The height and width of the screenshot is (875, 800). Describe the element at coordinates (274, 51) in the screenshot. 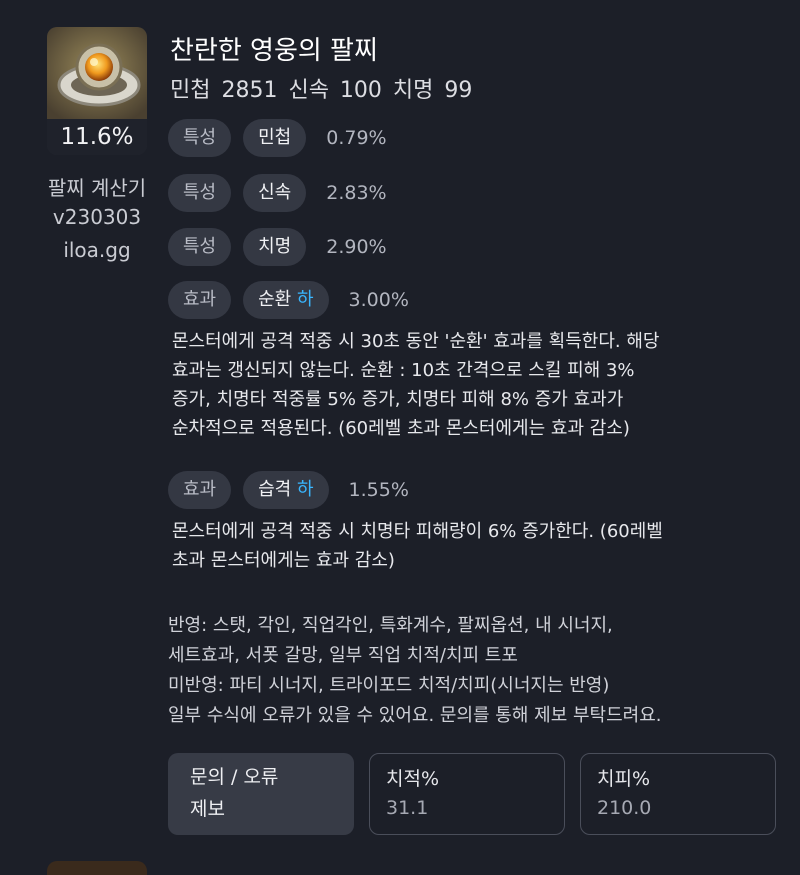

I see `item-name: 찬란한 영웅의 팔찌` at that location.